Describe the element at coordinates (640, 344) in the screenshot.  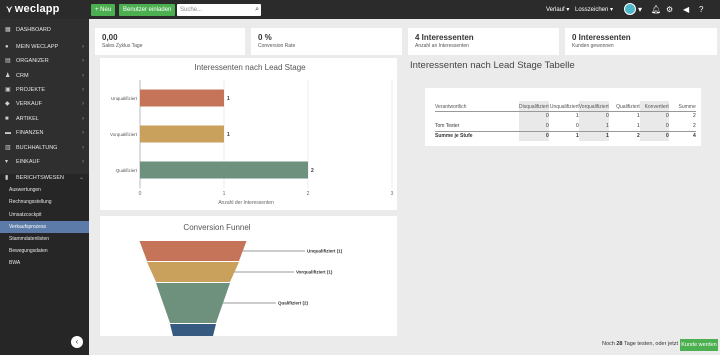
I see `trial-notice: Noch 28 Tage testen, oder jetzt` at that location.